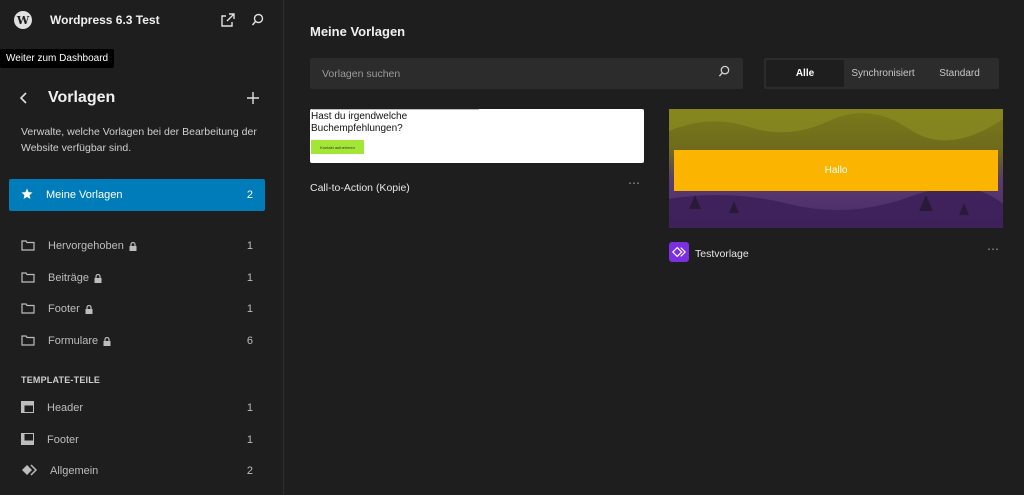  I want to click on sidebar-item-label: Formulare, so click(73, 341).